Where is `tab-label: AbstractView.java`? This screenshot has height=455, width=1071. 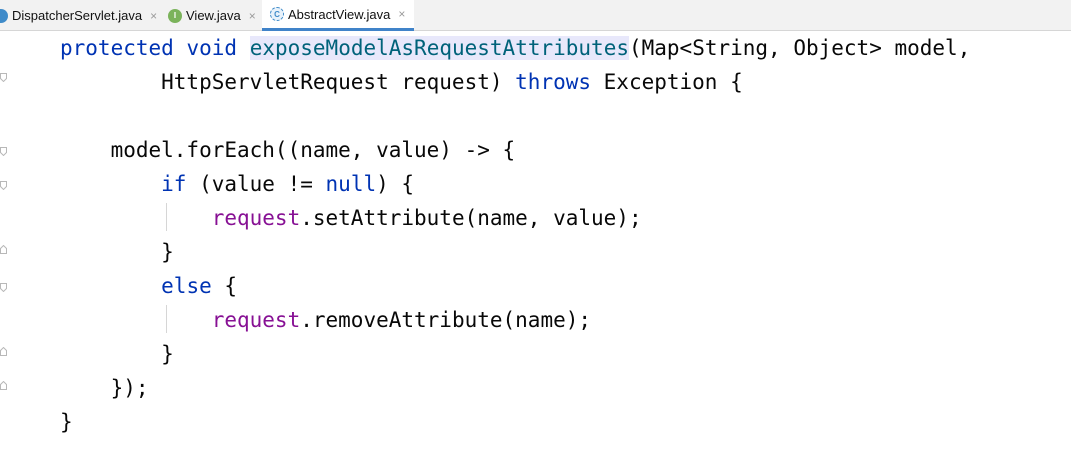
tab-label: AbstractView.java is located at coordinates (339, 14).